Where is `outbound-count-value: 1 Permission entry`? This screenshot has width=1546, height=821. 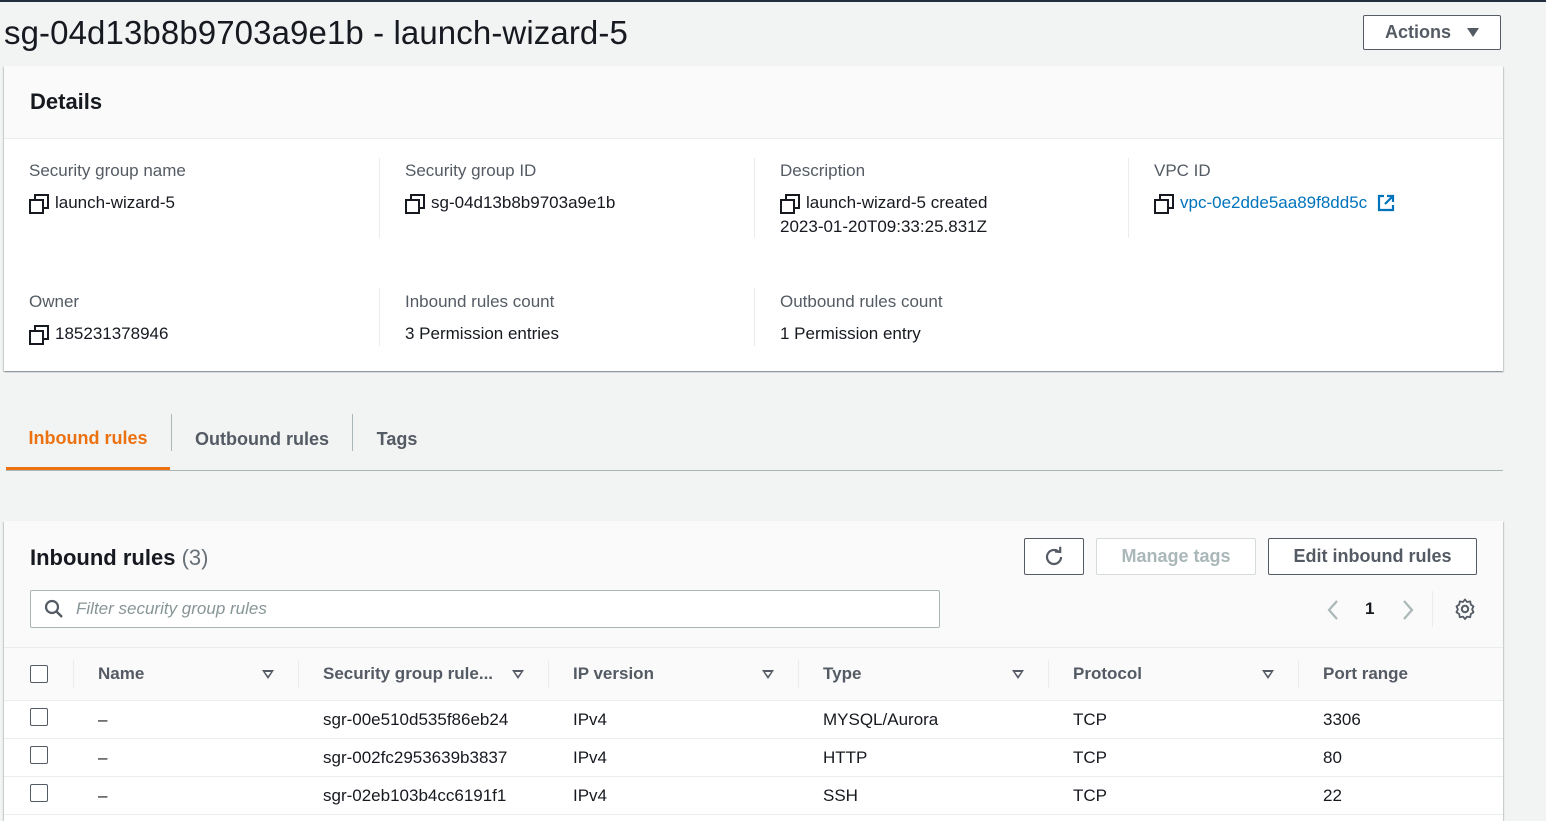
outbound-count-value: 1 Permission entry is located at coordinates (850, 333).